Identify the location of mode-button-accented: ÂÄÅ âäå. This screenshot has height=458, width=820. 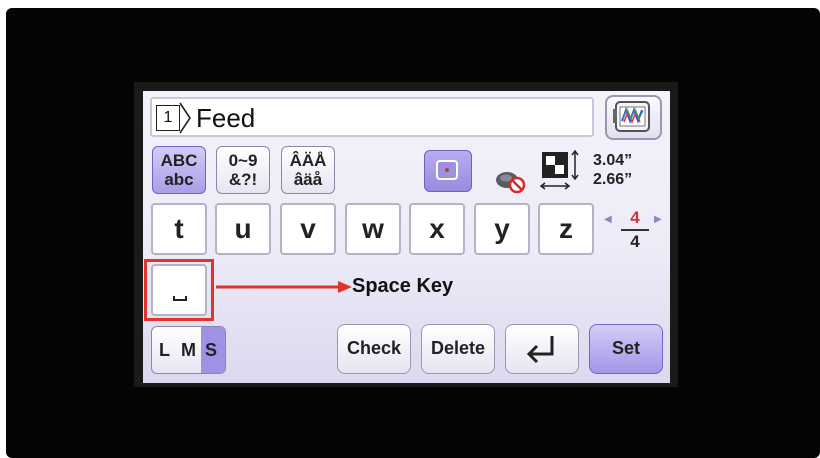
(308, 170).